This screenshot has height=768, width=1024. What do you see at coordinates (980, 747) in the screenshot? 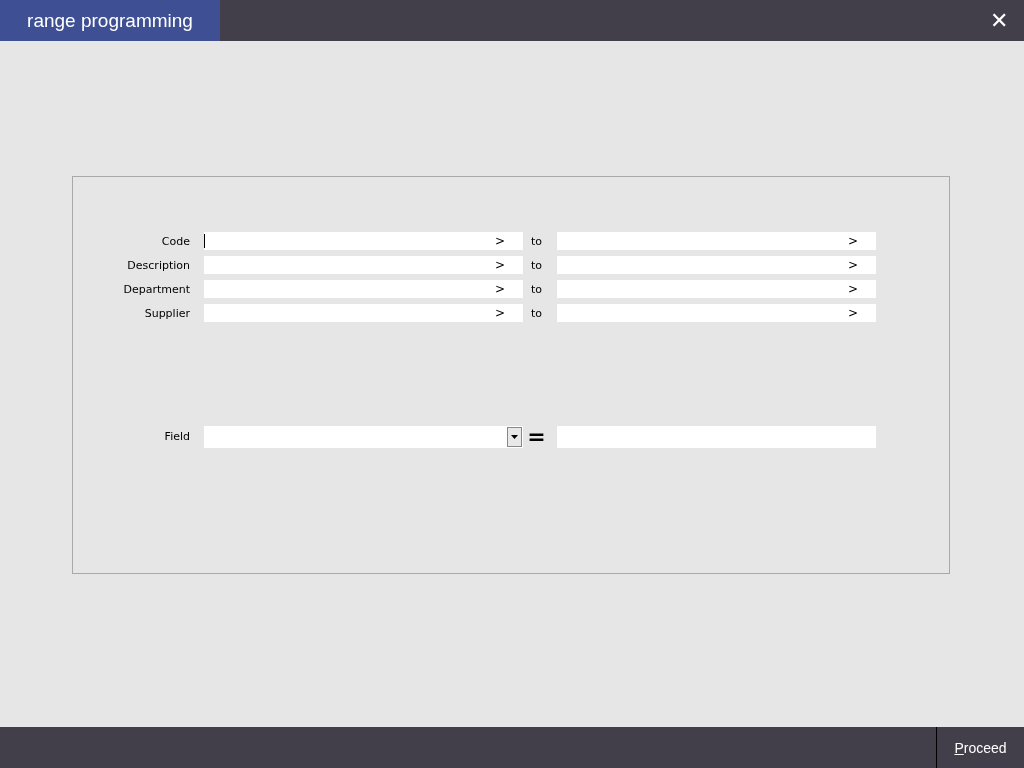
I see `proceed-button: Proceed` at bounding box center [980, 747].